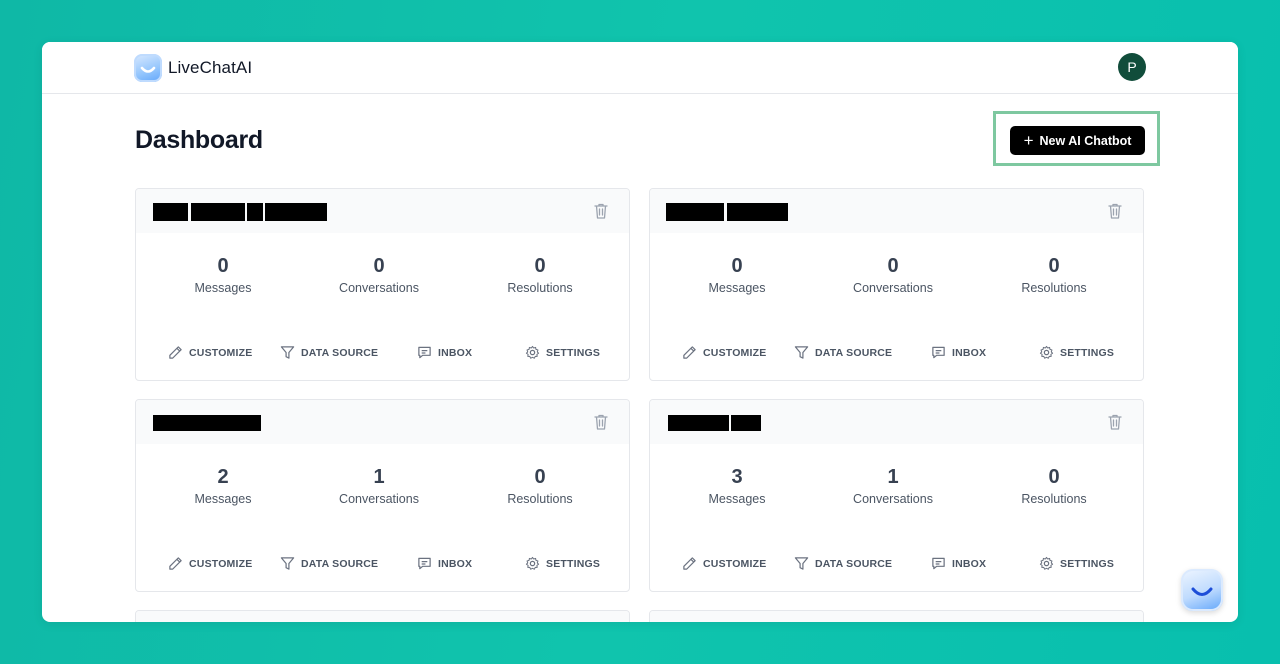 The height and width of the screenshot is (664, 1280). What do you see at coordinates (1202, 590) in the screenshot?
I see `smile-chat-icon` at bounding box center [1202, 590].